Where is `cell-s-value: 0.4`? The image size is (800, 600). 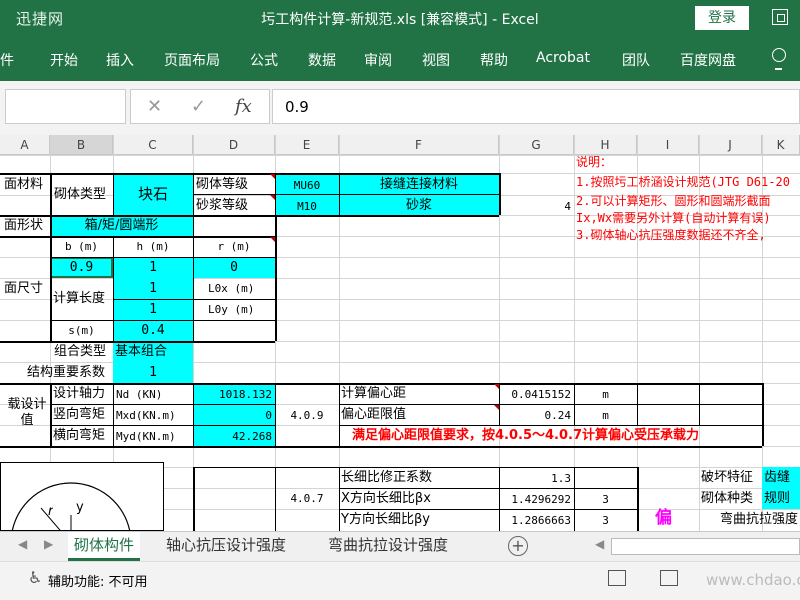 cell-s-value: 0.4 is located at coordinates (153, 330).